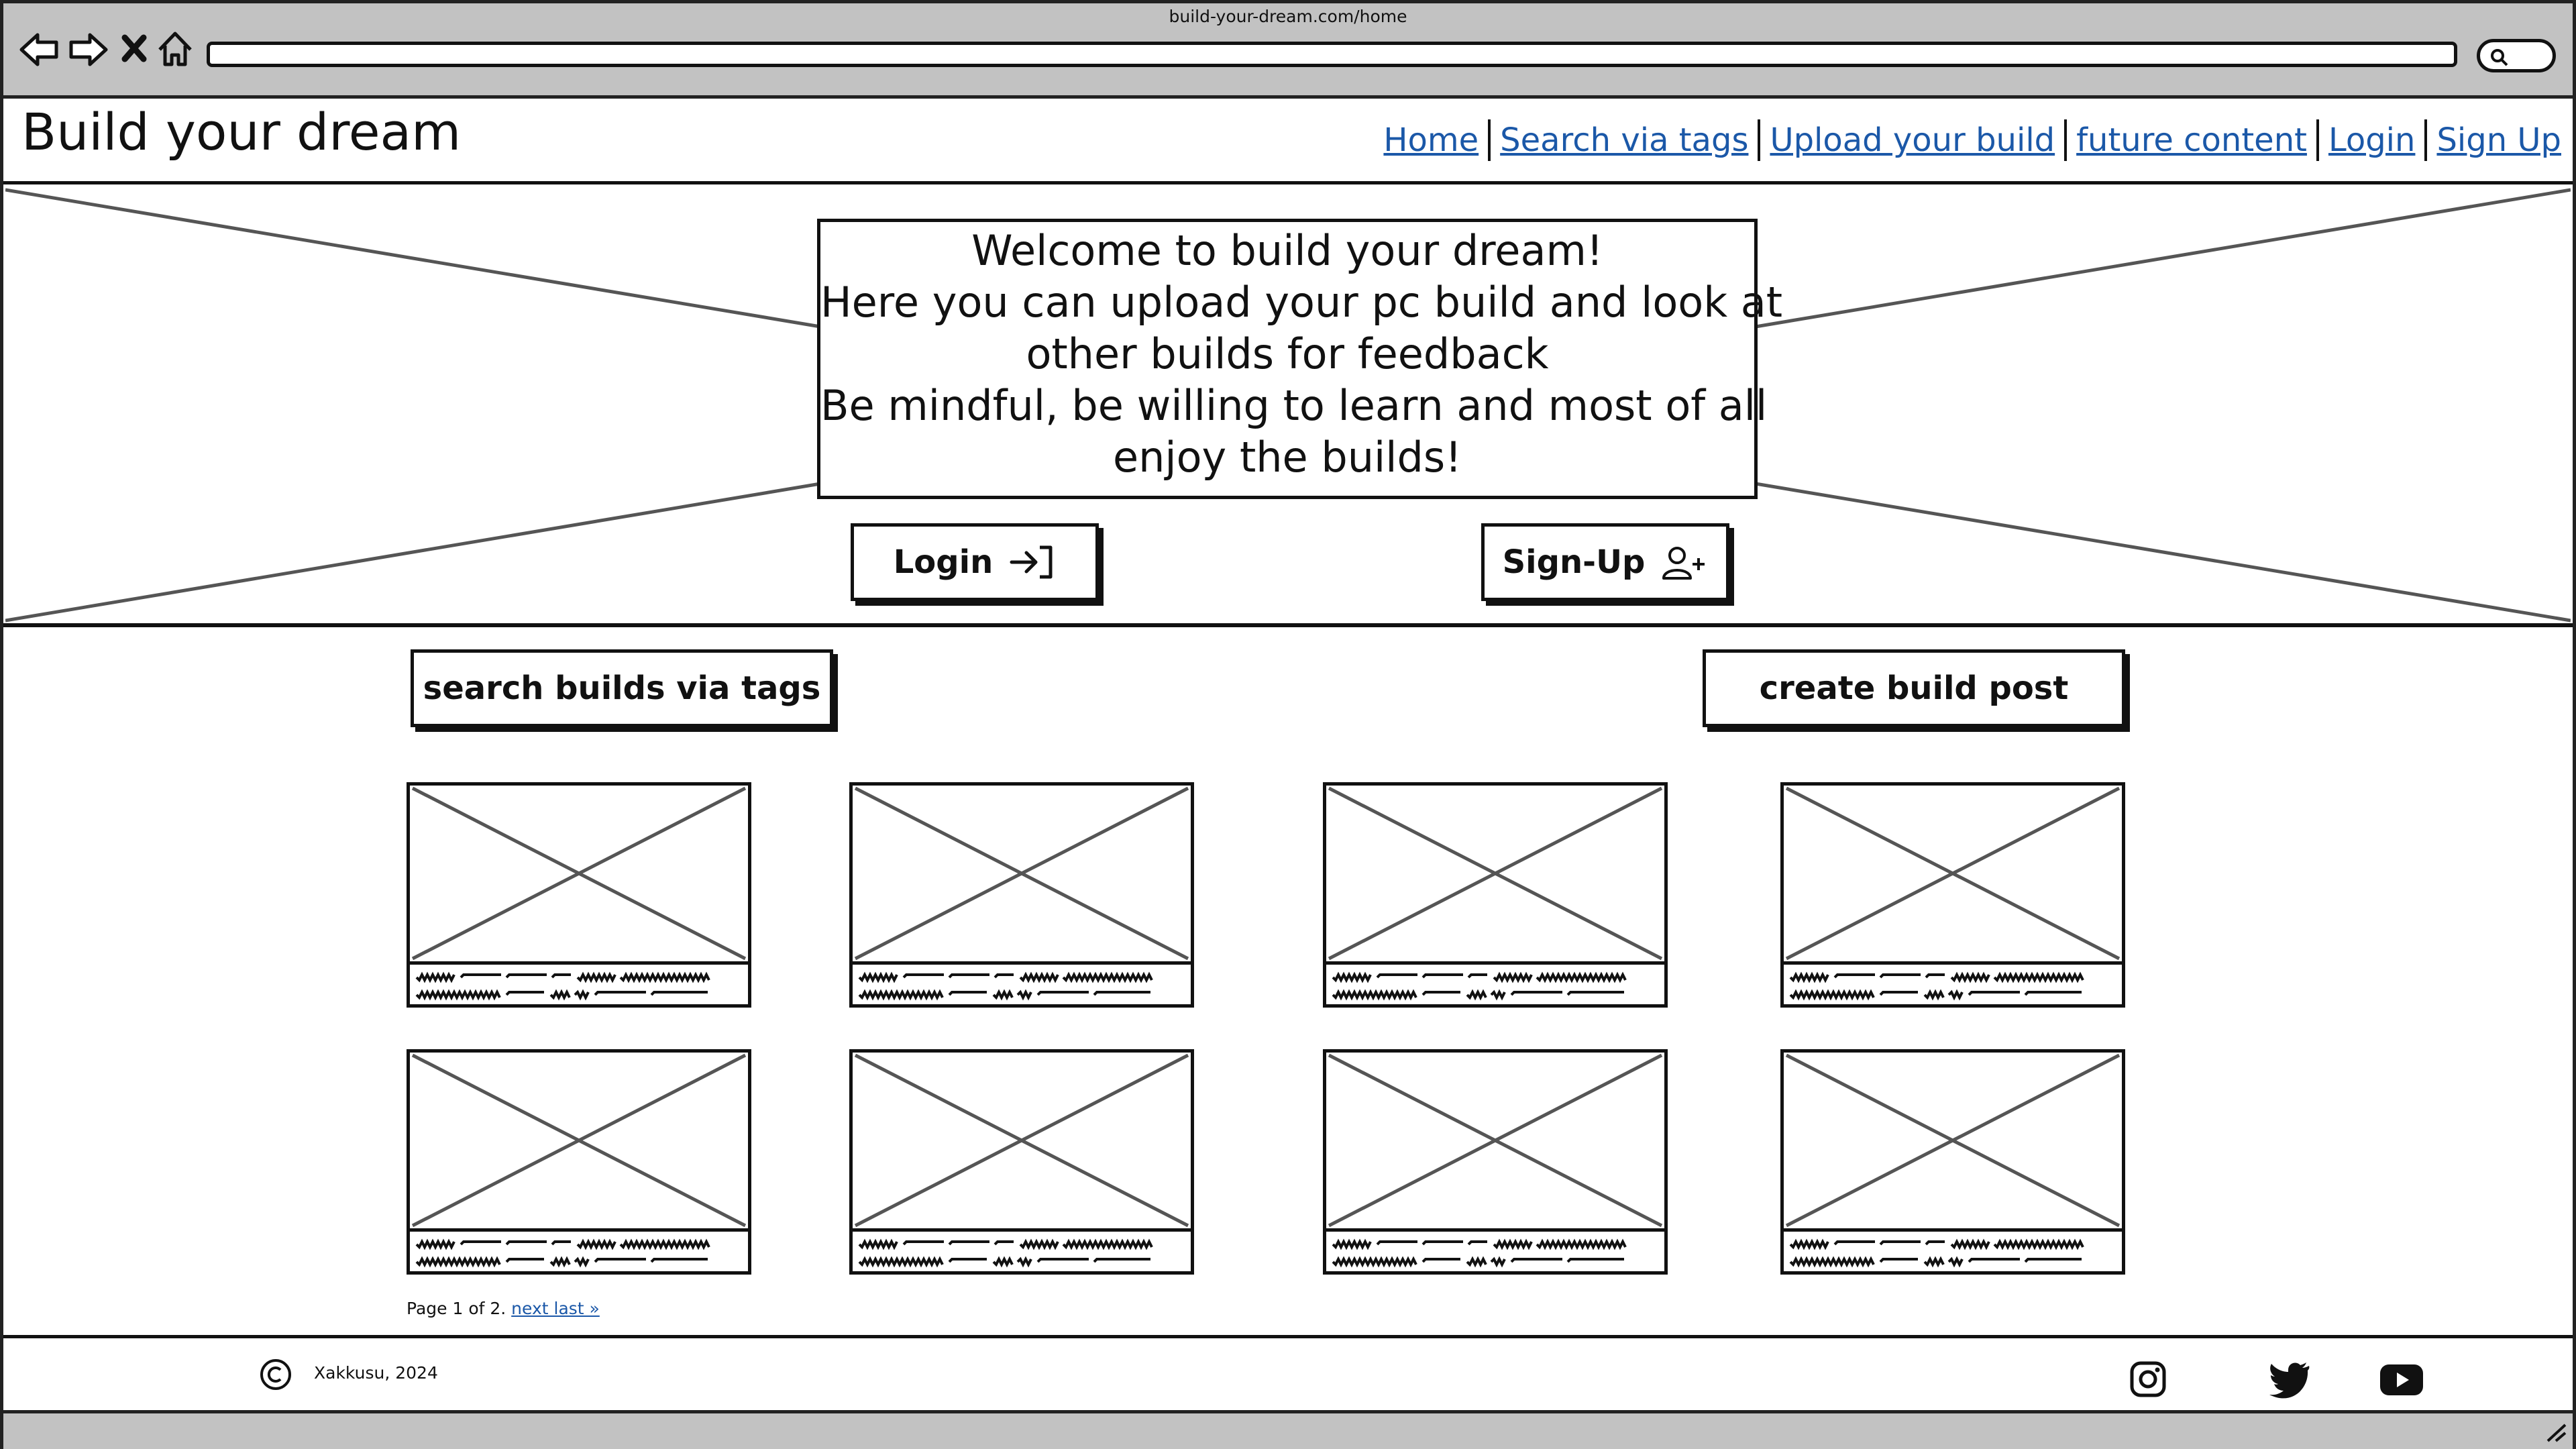  What do you see at coordinates (2556, 1432) in the screenshot?
I see `resize-grip-icon` at bounding box center [2556, 1432].